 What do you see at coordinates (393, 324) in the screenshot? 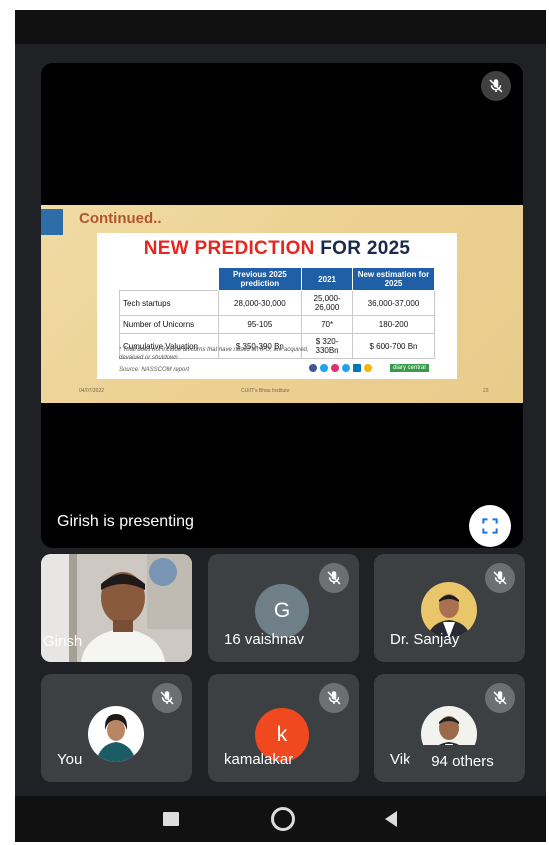
I see `table-cell: 180-200` at bounding box center [393, 324].